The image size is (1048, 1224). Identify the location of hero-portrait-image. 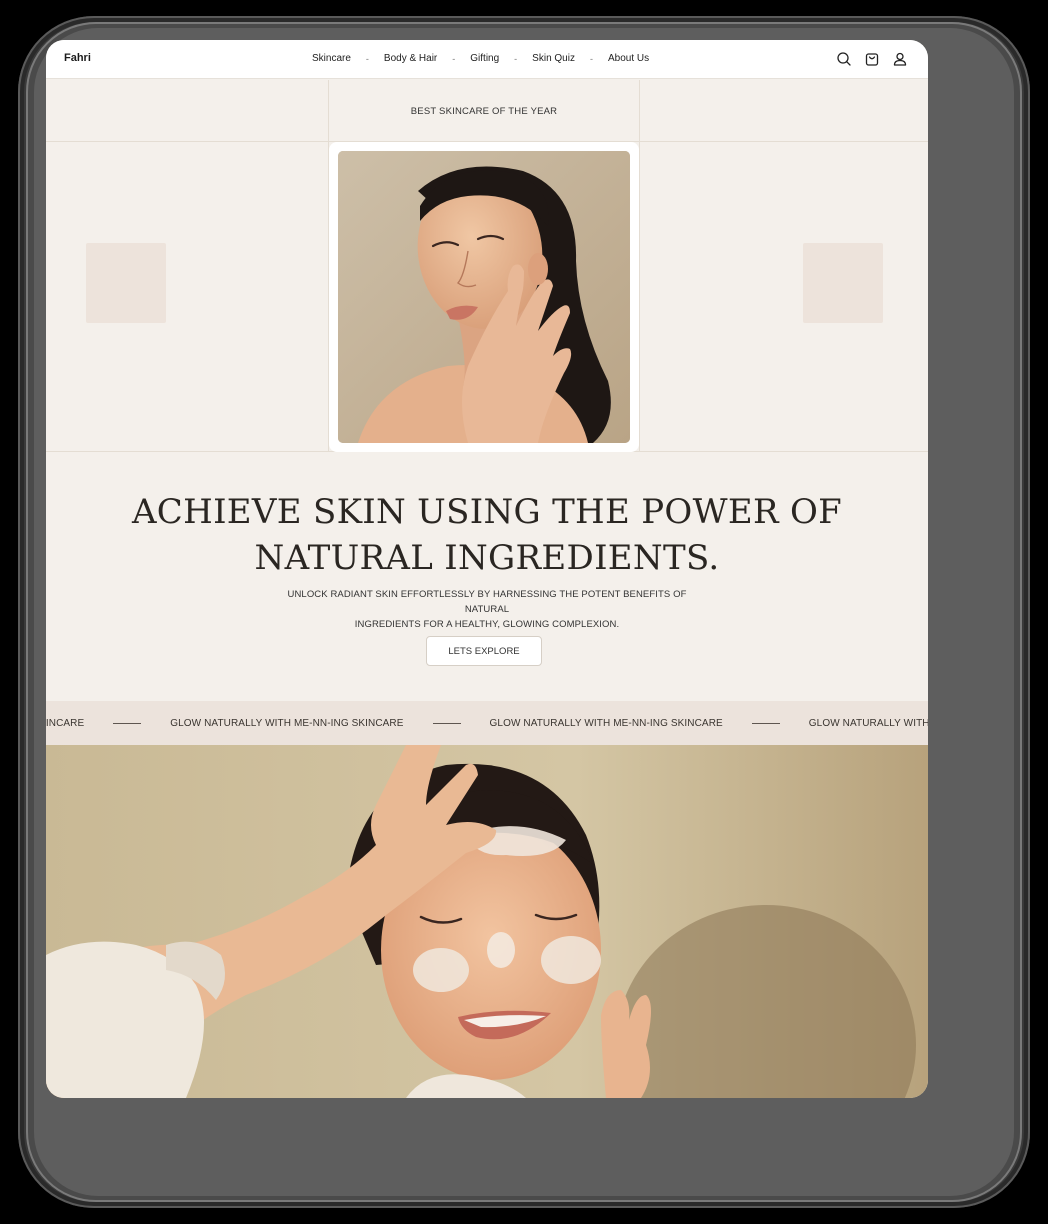
(484, 297).